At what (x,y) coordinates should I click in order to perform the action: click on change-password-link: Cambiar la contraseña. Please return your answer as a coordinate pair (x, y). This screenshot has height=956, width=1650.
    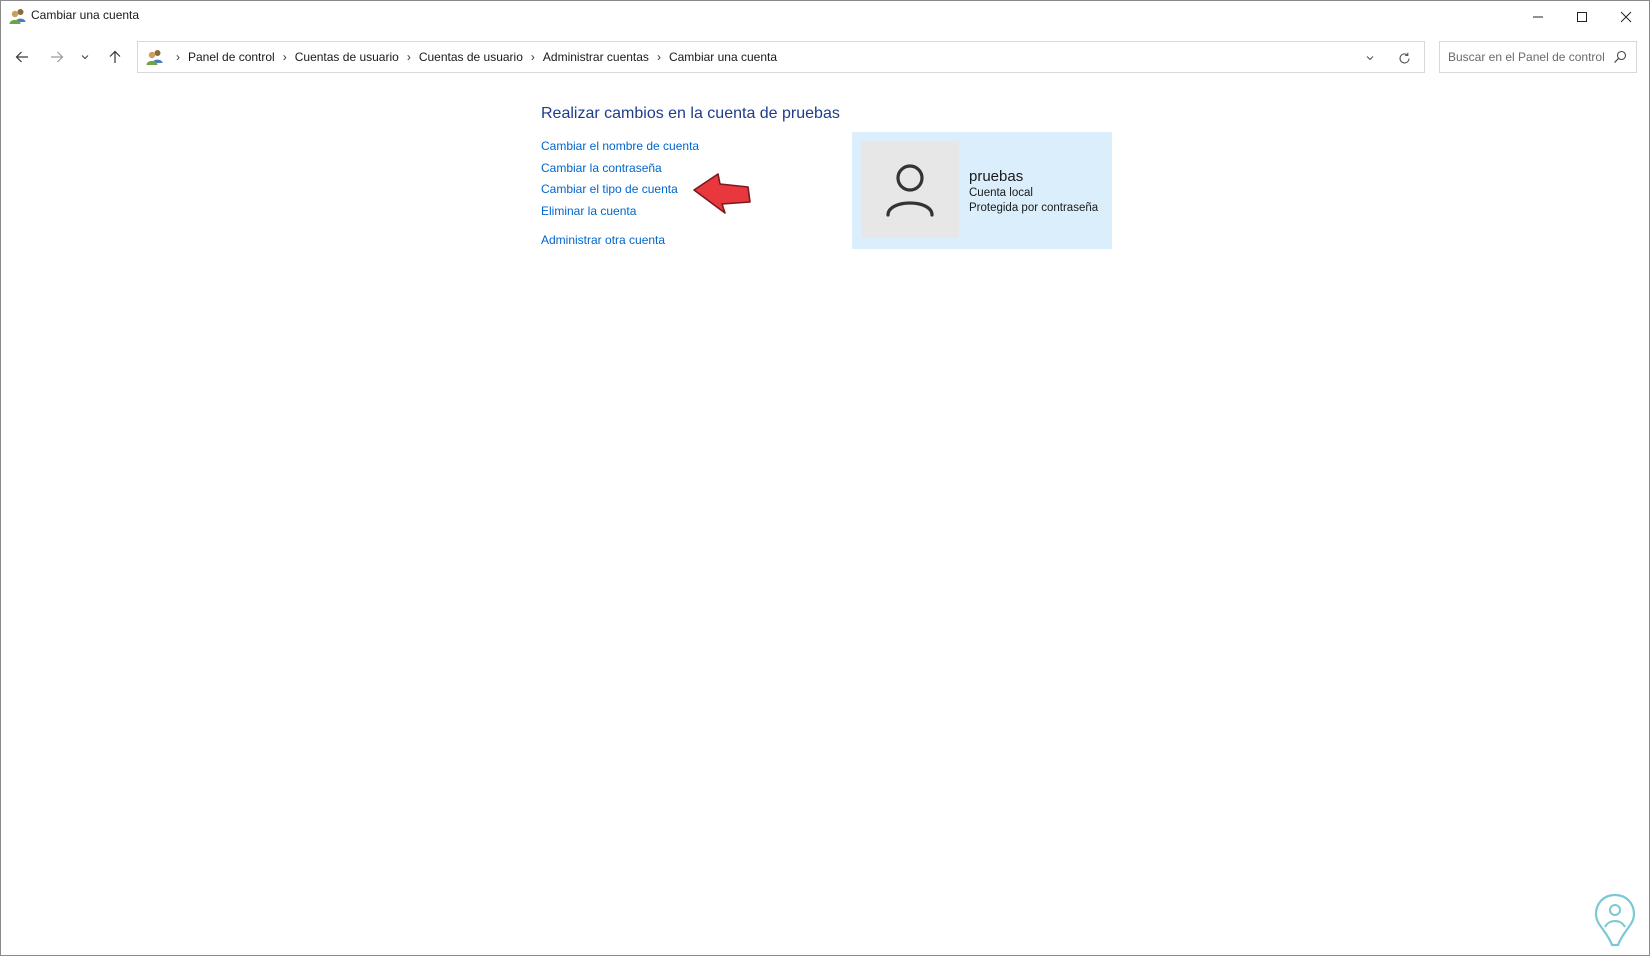
    Looking at the image, I should click on (601, 168).